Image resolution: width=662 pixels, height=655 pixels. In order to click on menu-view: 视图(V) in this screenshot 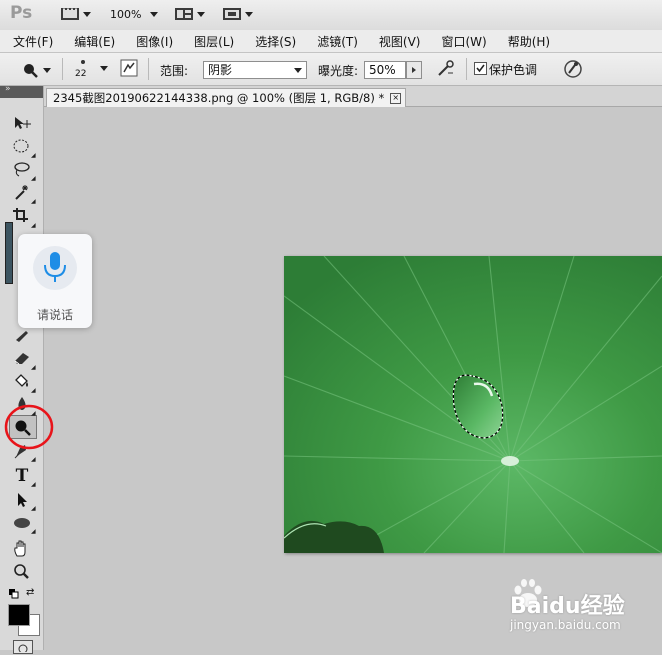, I will do `click(397, 41)`.